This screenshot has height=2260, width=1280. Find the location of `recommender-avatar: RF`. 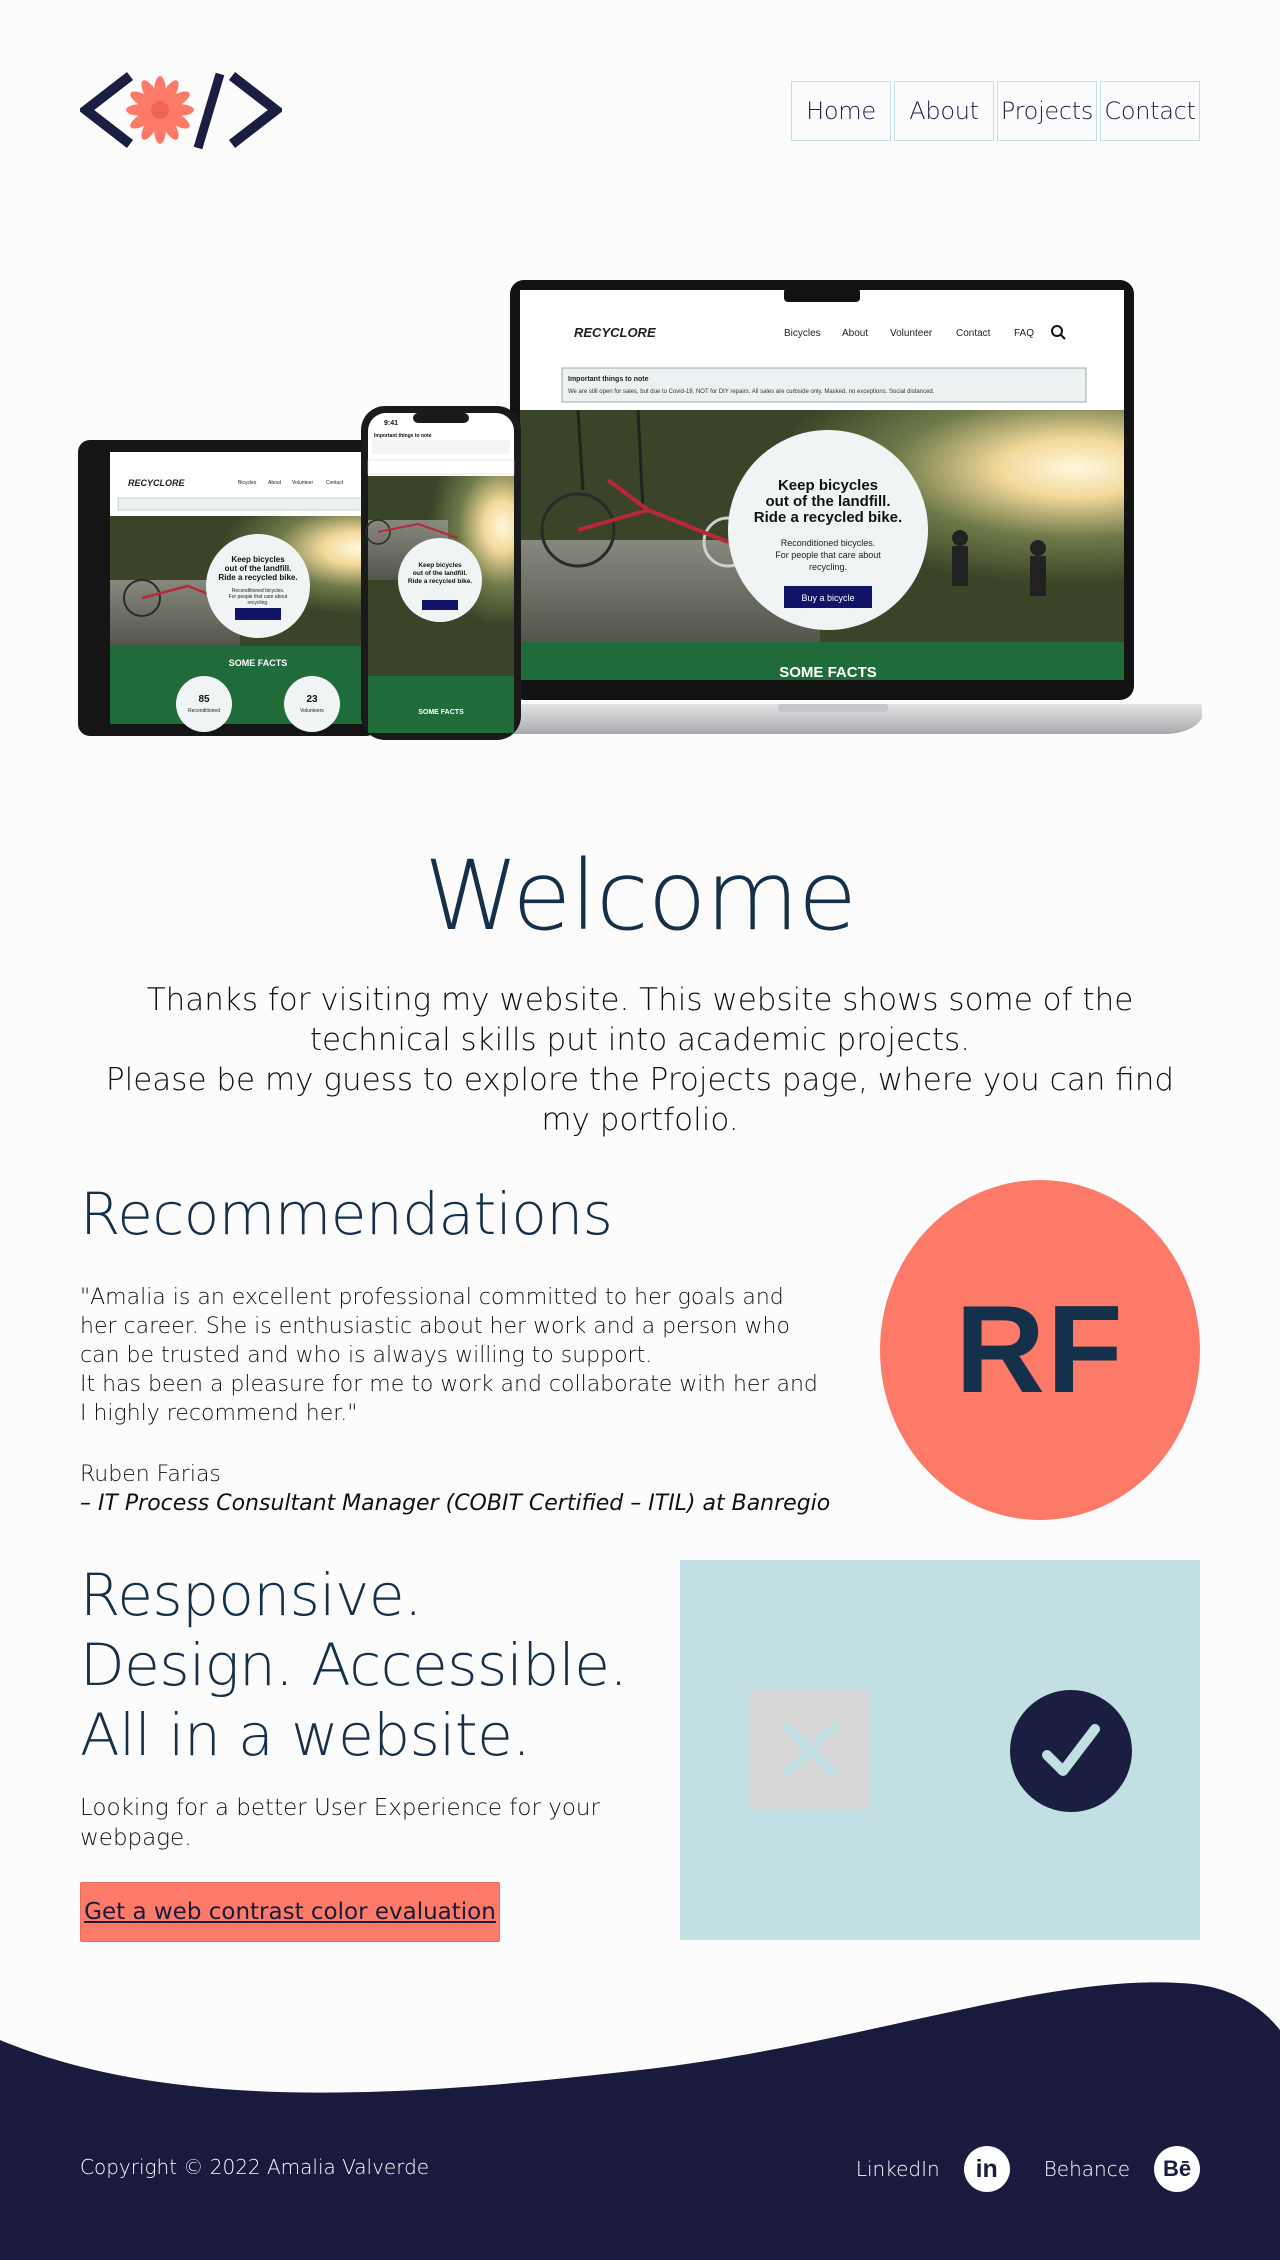

recommender-avatar: RF is located at coordinates (1040, 1350).